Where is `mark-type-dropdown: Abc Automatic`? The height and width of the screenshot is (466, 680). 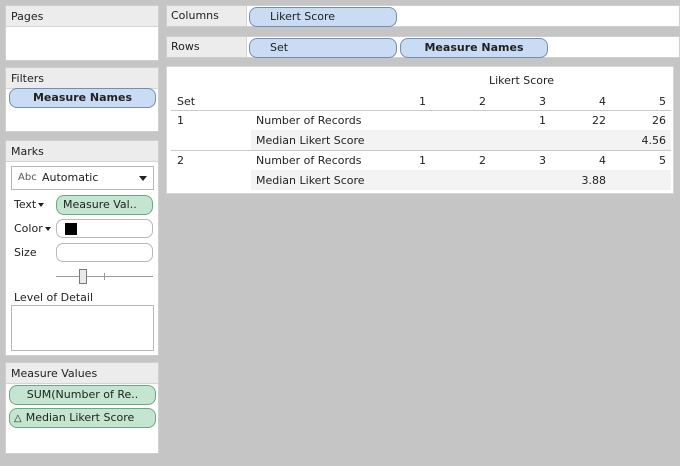
mark-type-dropdown: Abc Automatic is located at coordinates (82, 178).